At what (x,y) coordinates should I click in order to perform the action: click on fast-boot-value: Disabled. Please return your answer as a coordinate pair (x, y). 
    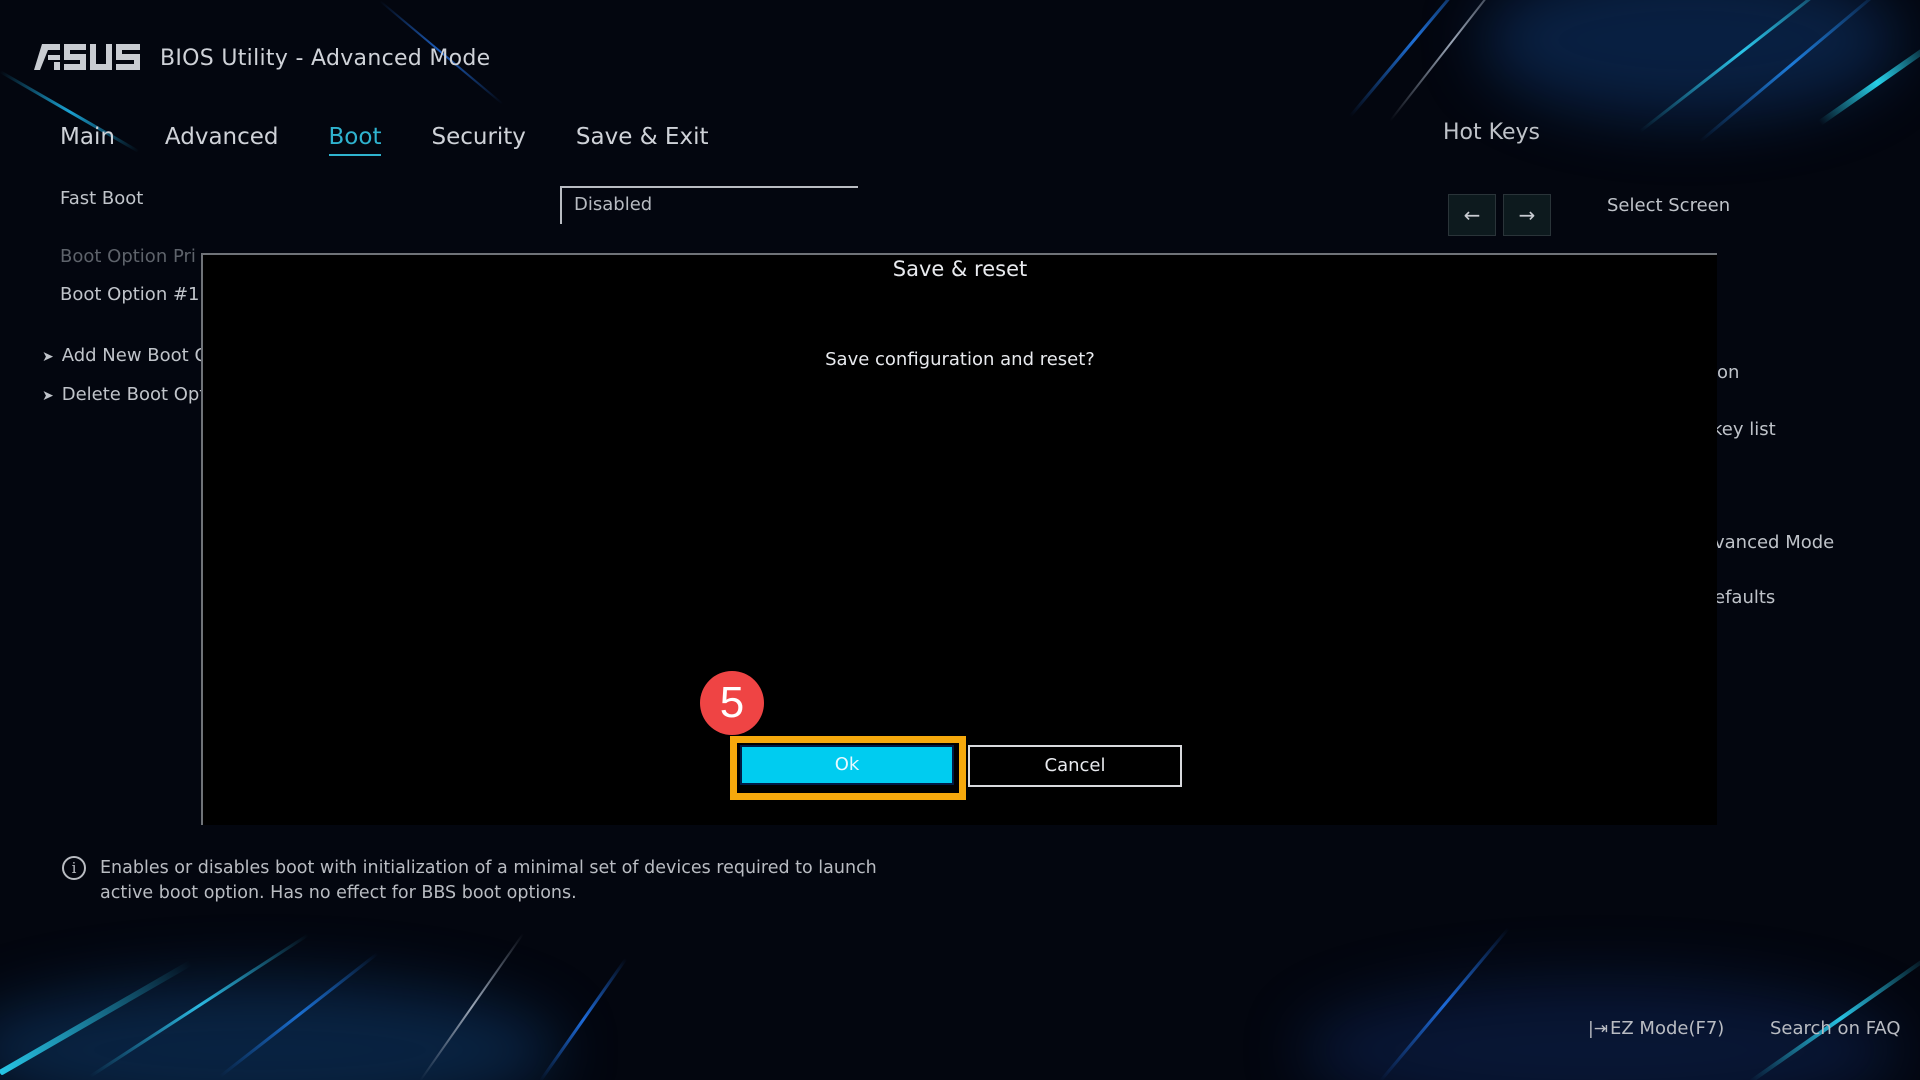
    Looking at the image, I should click on (709, 205).